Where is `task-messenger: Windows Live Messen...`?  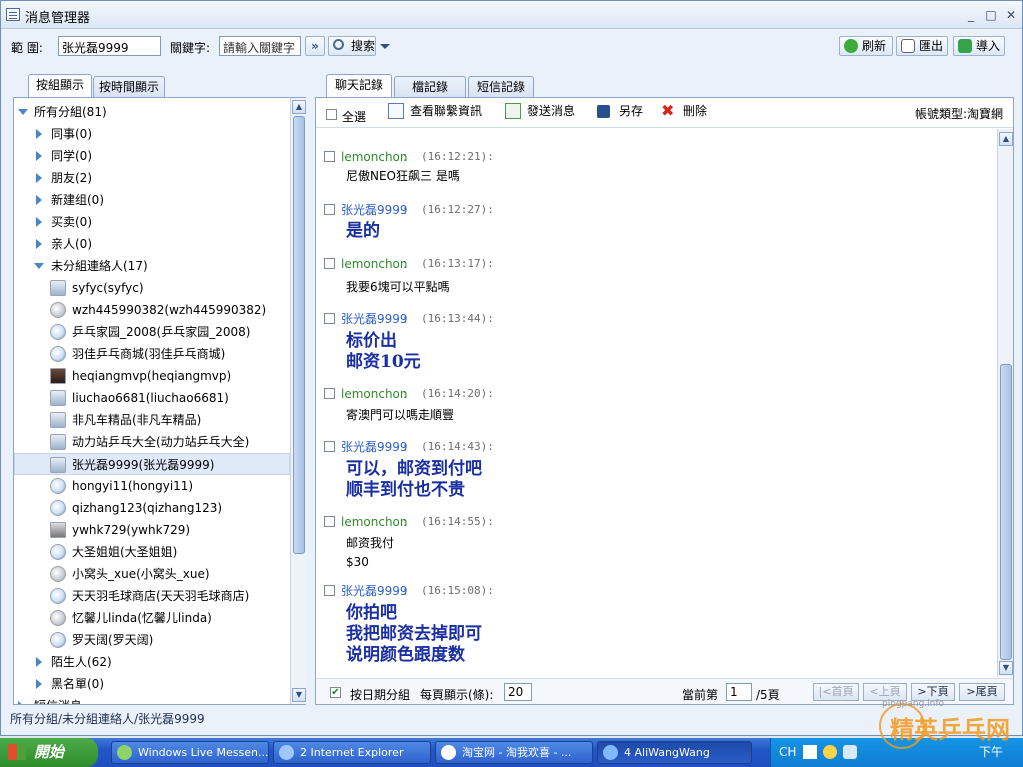 task-messenger: Windows Live Messen... is located at coordinates (190, 752).